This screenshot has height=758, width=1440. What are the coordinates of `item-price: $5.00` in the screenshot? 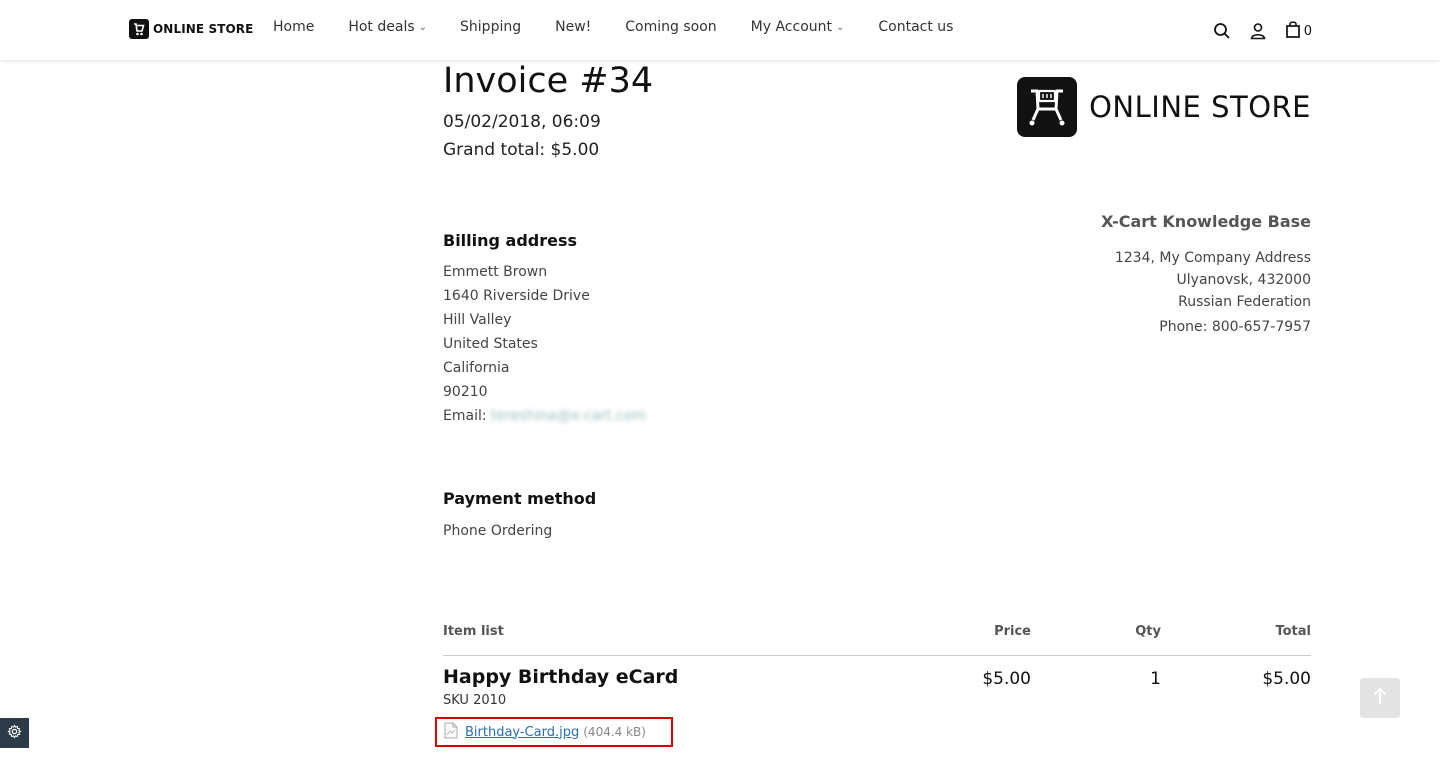 It's located at (1006, 679).